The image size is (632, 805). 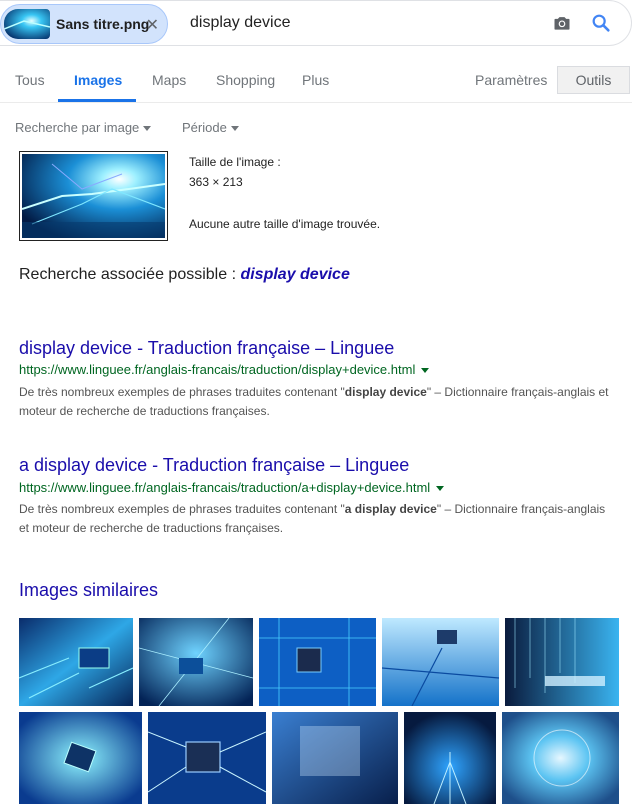 I want to click on tab-maps: Maps, so click(x=169, y=80).